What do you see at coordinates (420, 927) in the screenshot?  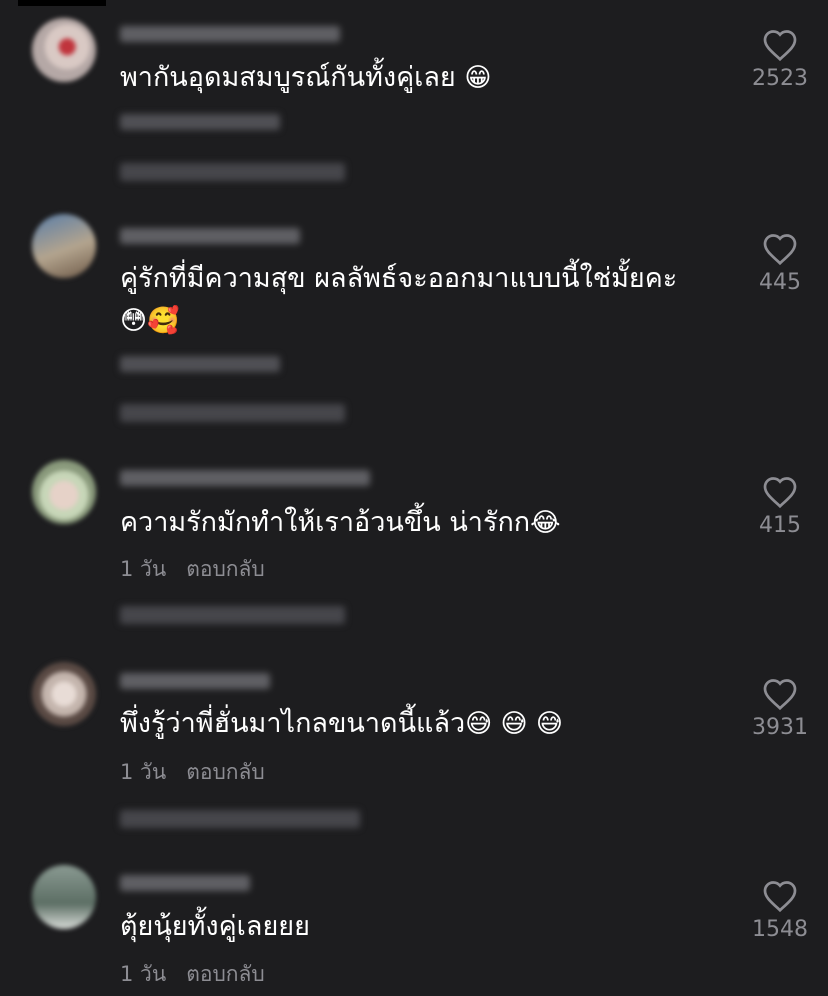 I see `comment-text: ตุ้ยนุ้ยทั้งคู่เลยยย` at bounding box center [420, 927].